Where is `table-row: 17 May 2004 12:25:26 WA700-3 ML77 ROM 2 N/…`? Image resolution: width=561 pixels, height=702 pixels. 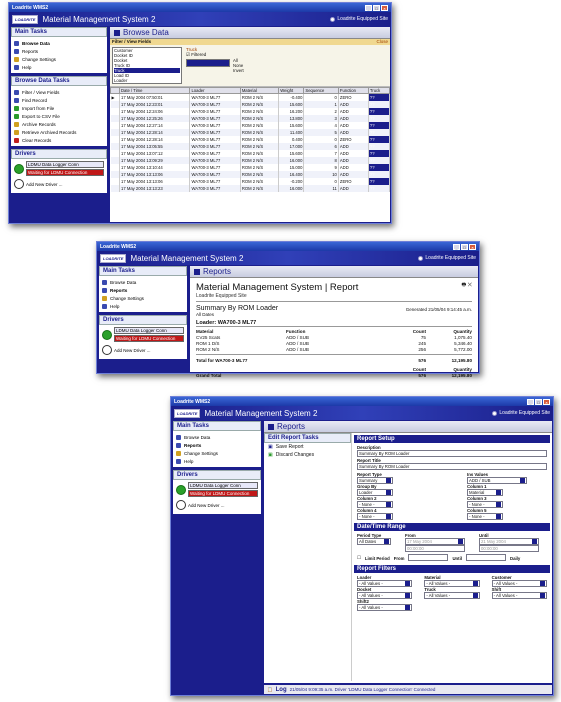
table-row: 17 May 2004 12:25:26 WA700-3 ML77 ROM 2 N/… is located at coordinates (250, 118).